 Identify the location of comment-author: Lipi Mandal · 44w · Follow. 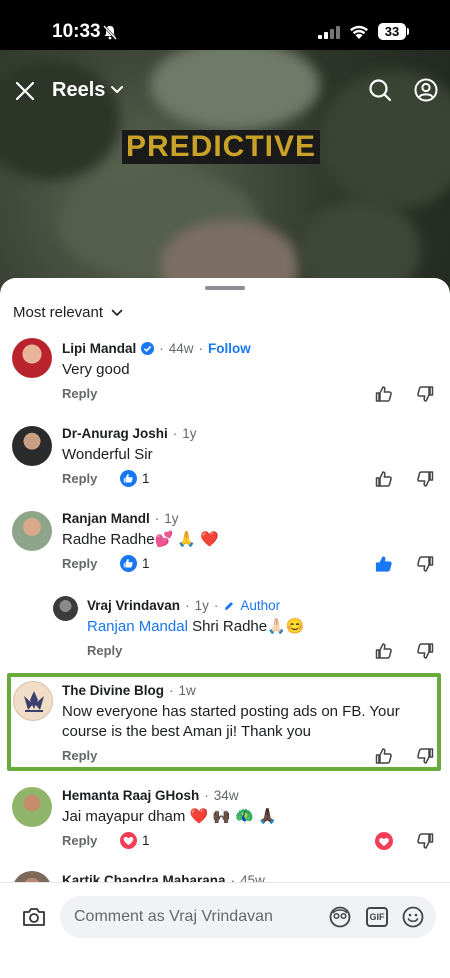
(156, 348).